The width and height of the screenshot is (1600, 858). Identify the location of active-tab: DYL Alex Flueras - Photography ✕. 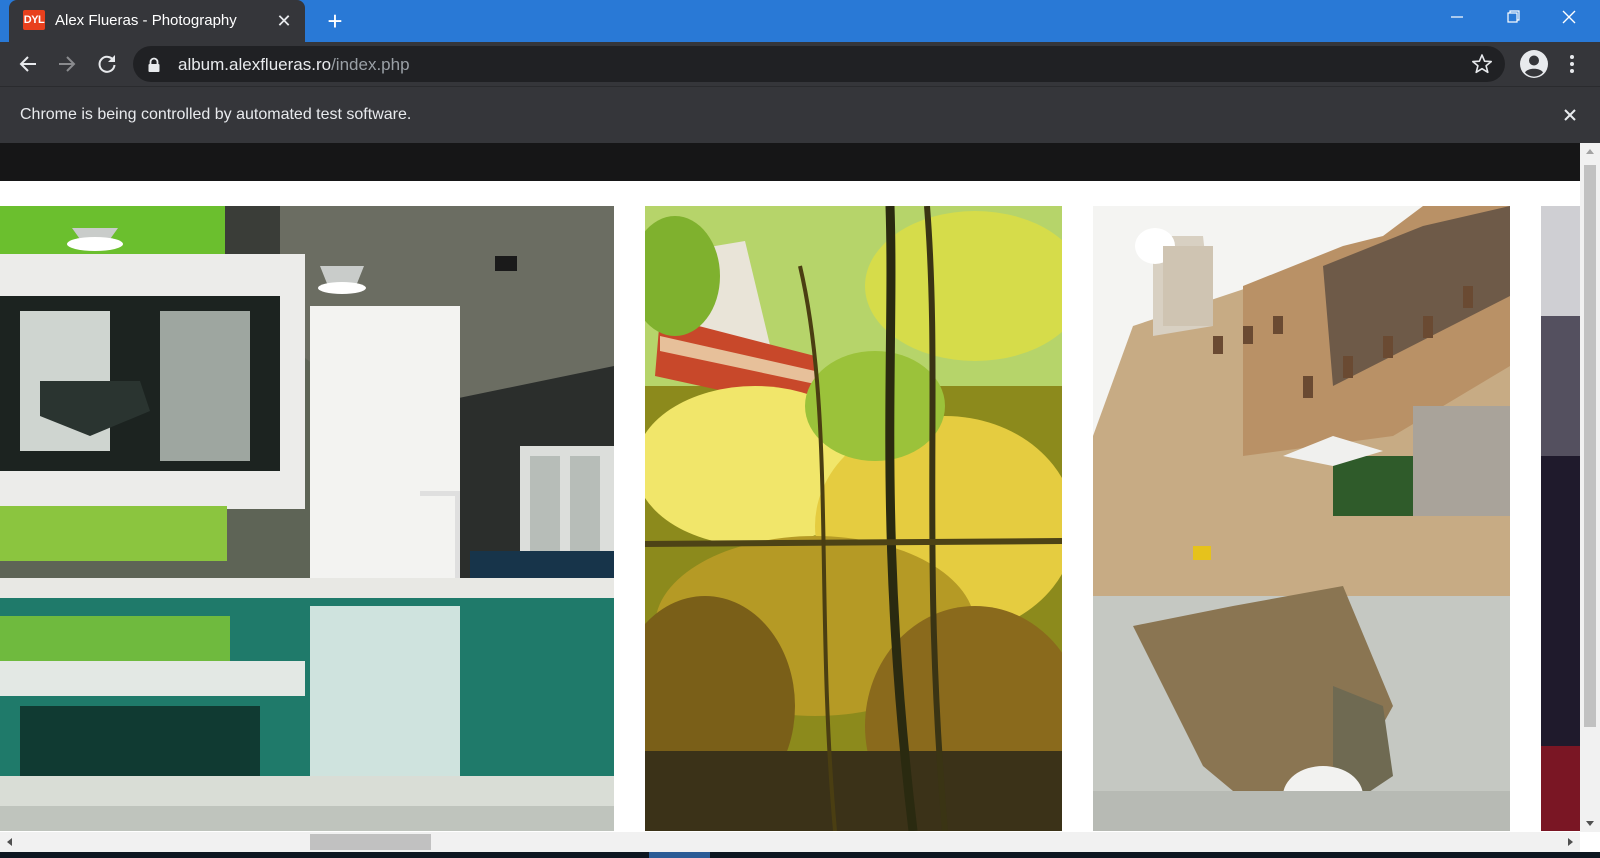
(157, 21).